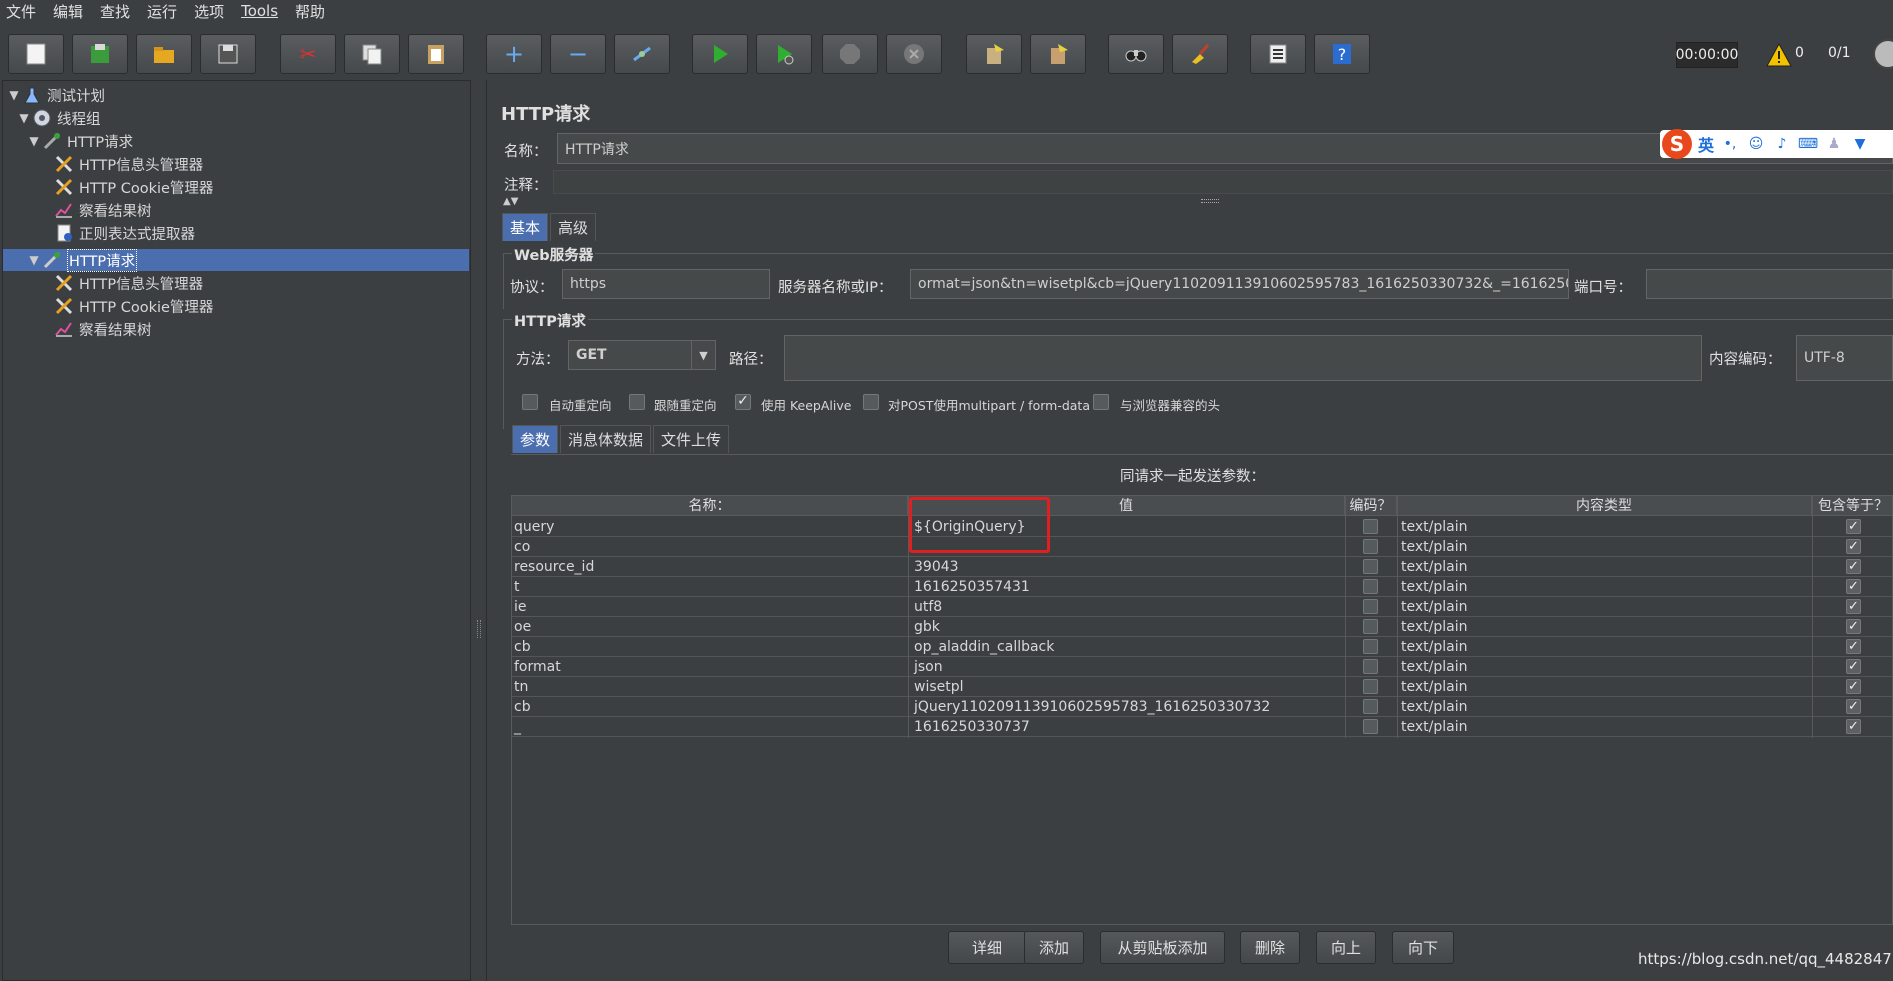 The image size is (1893, 981). I want to click on param-name: tn, so click(710, 687).